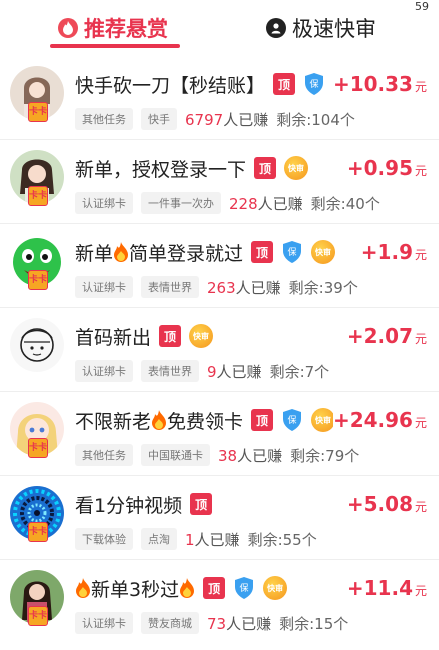 This screenshot has width=439, height=650. Describe the element at coordinates (386, 504) in the screenshot. I see `reward-price: +5.08 元` at that location.